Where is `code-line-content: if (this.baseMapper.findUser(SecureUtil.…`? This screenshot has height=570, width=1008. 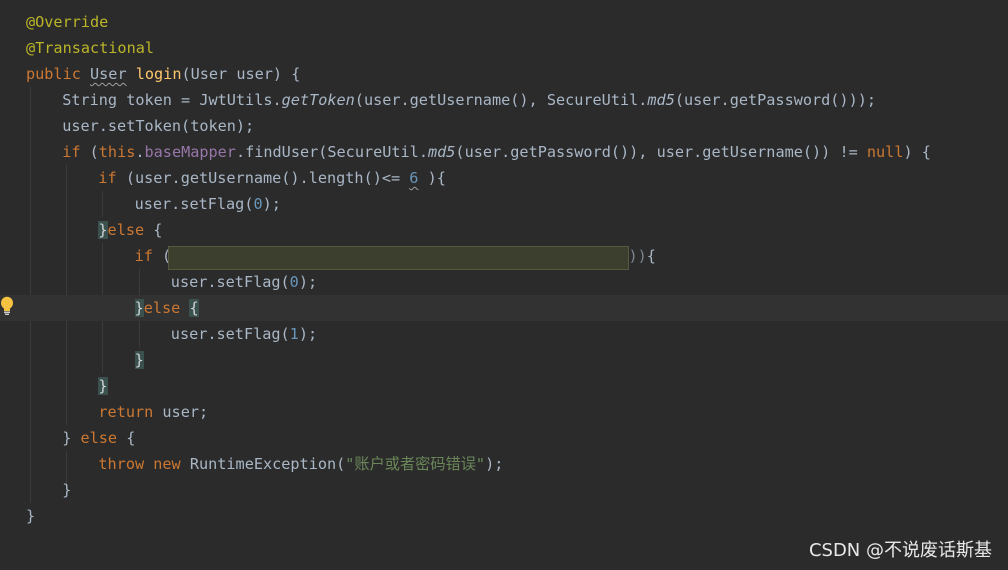 code-line-content: if (this.baseMapper.findUser(SecureUtil.… is located at coordinates (496, 152).